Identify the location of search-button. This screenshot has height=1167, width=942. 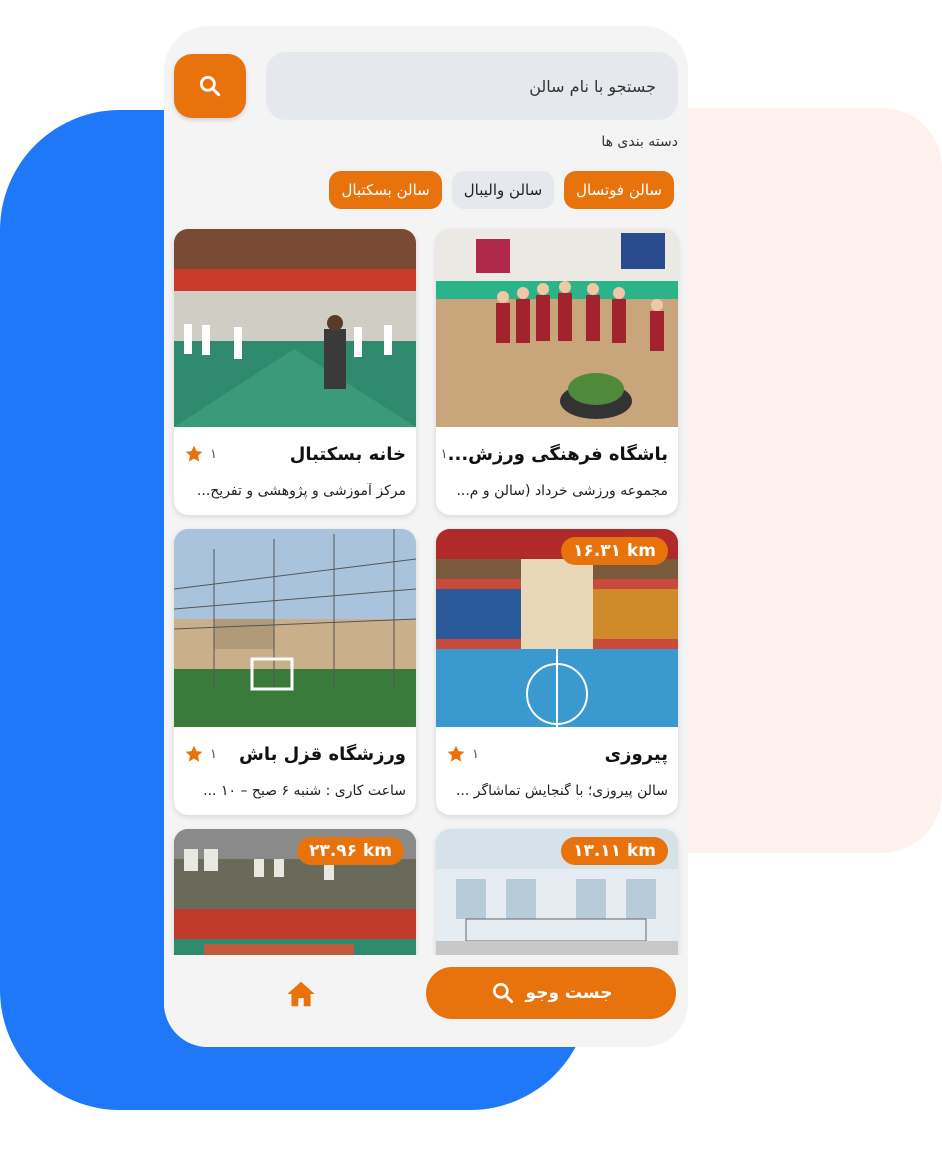
(210, 86).